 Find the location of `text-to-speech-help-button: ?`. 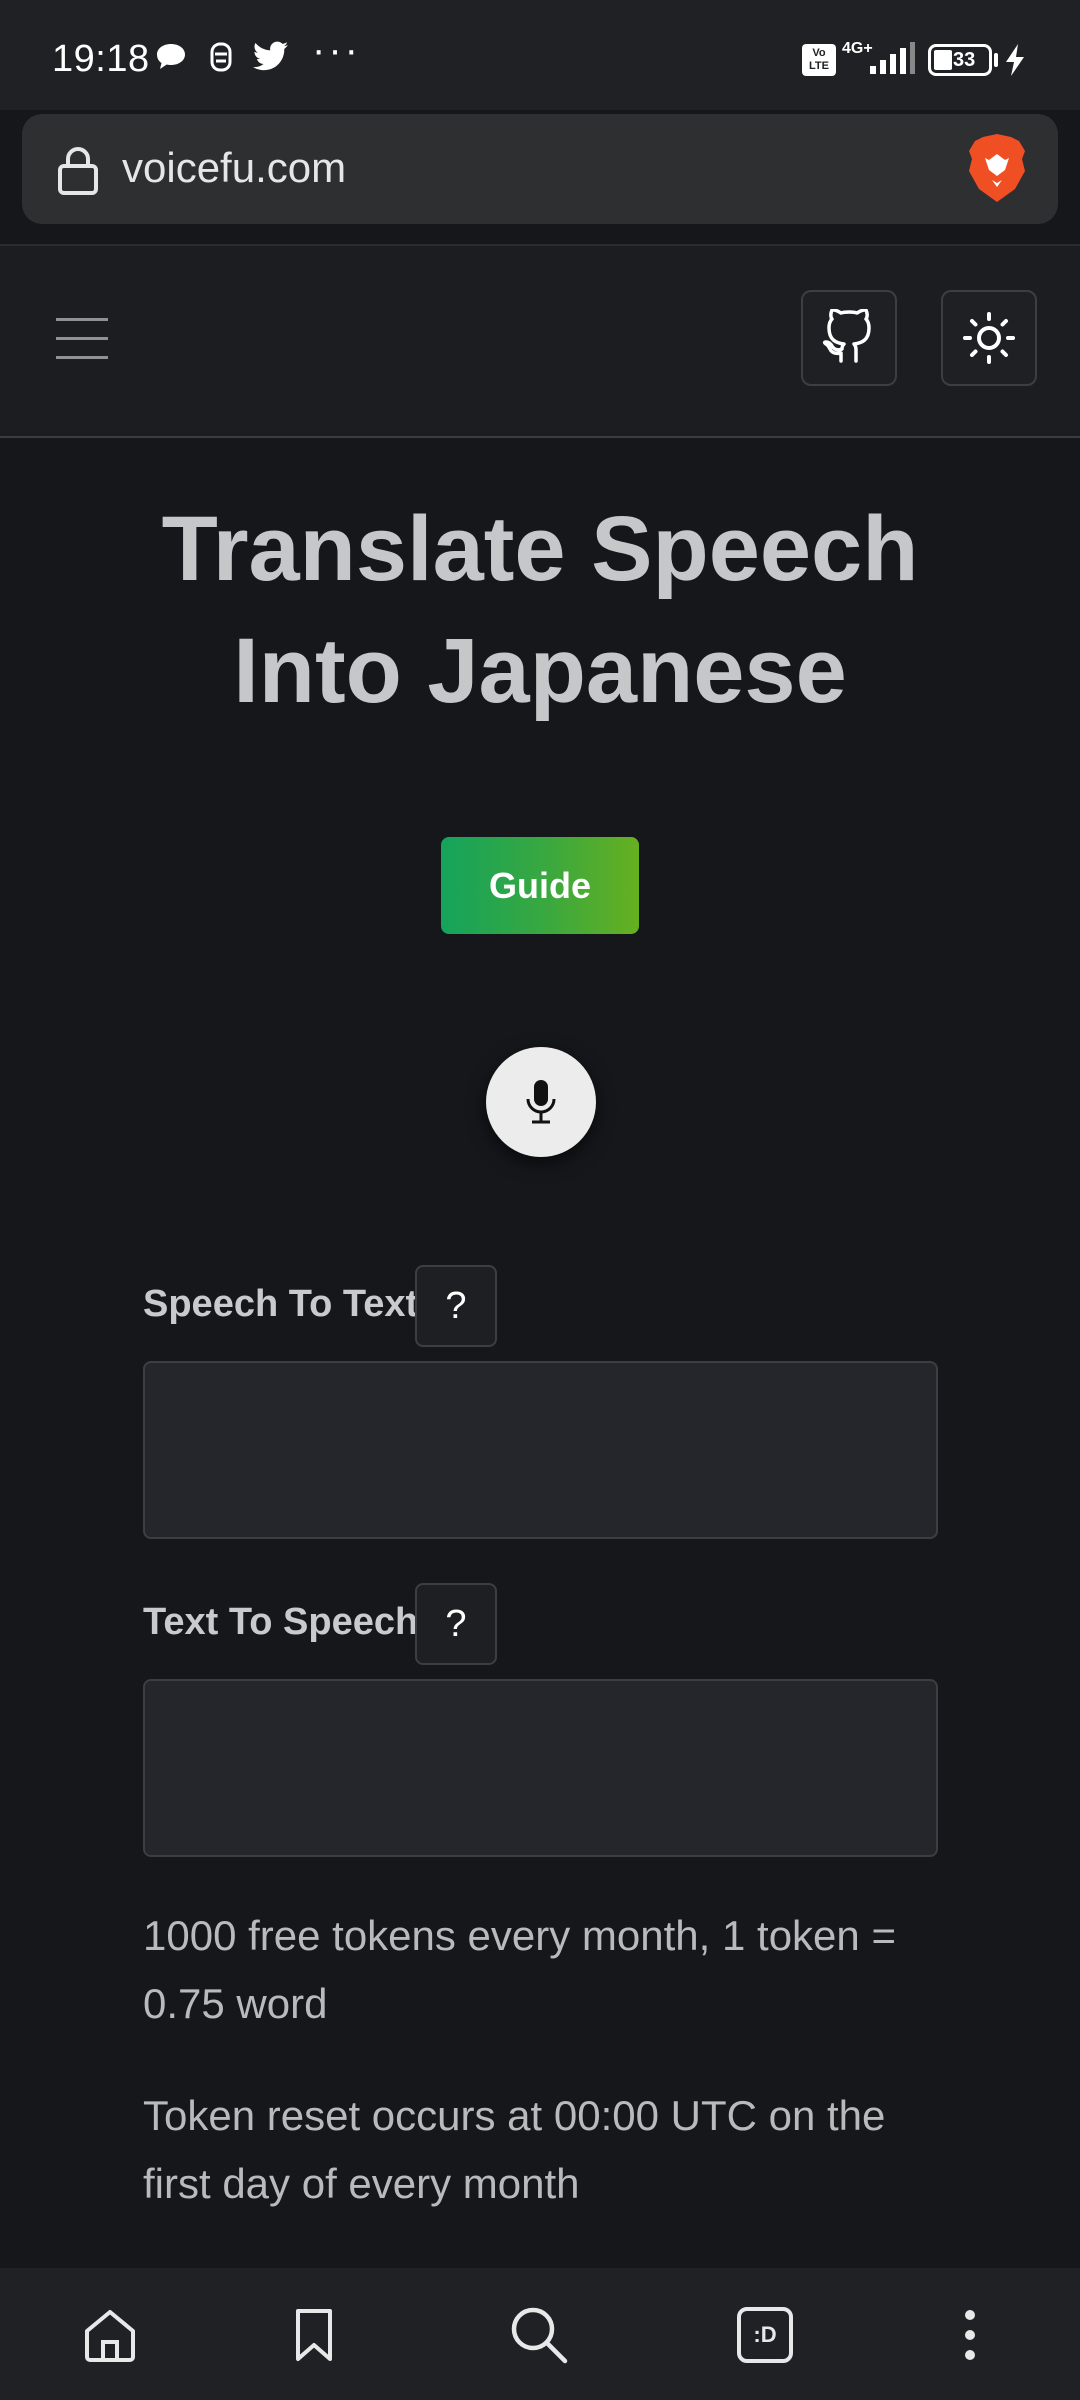

text-to-speech-help-button: ? is located at coordinates (456, 1624).